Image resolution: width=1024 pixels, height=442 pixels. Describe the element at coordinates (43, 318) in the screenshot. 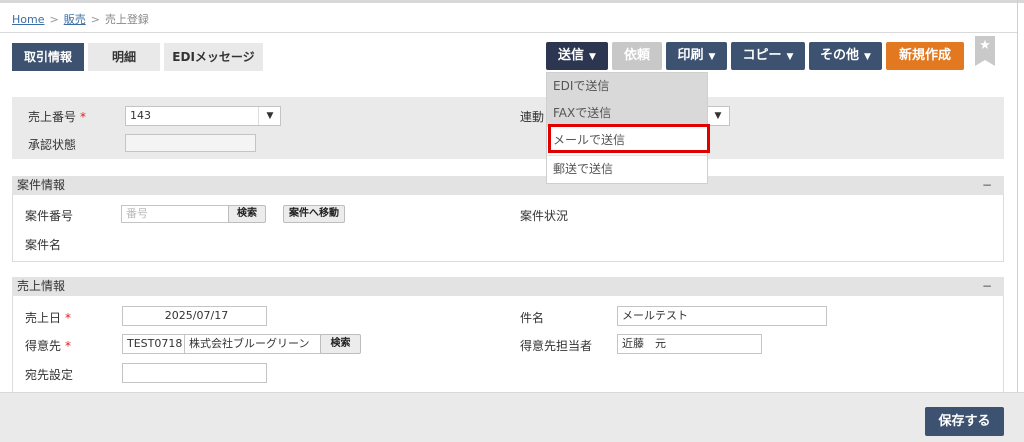

I see `sales-date-label-text: 売上日` at that location.